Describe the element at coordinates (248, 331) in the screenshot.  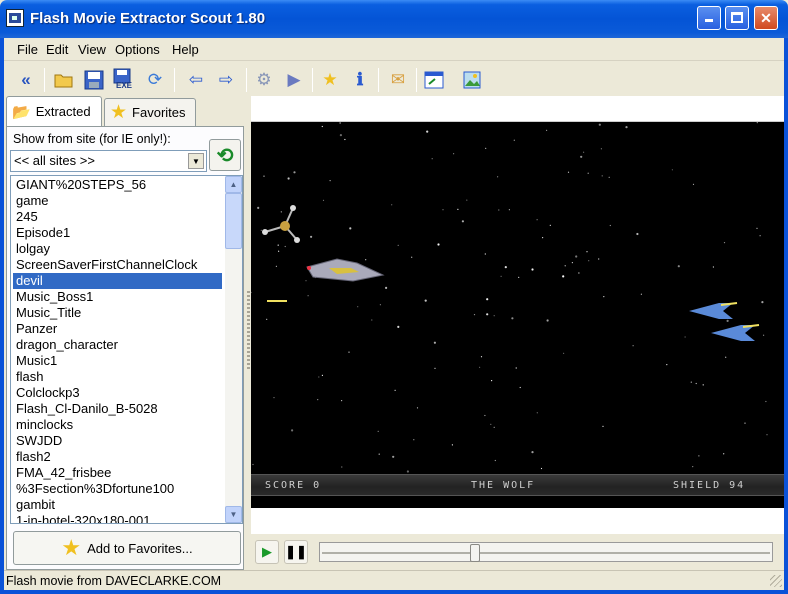
I see `splitter-grip` at that location.